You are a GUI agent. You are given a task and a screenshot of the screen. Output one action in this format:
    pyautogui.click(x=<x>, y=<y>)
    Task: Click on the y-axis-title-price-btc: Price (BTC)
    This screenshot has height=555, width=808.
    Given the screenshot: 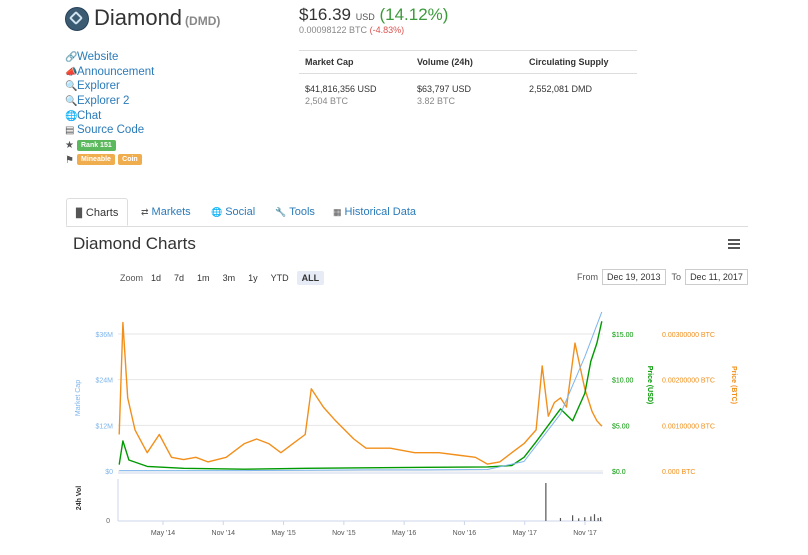 What is the action you would take?
    pyautogui.click(x=733, y=385)
    